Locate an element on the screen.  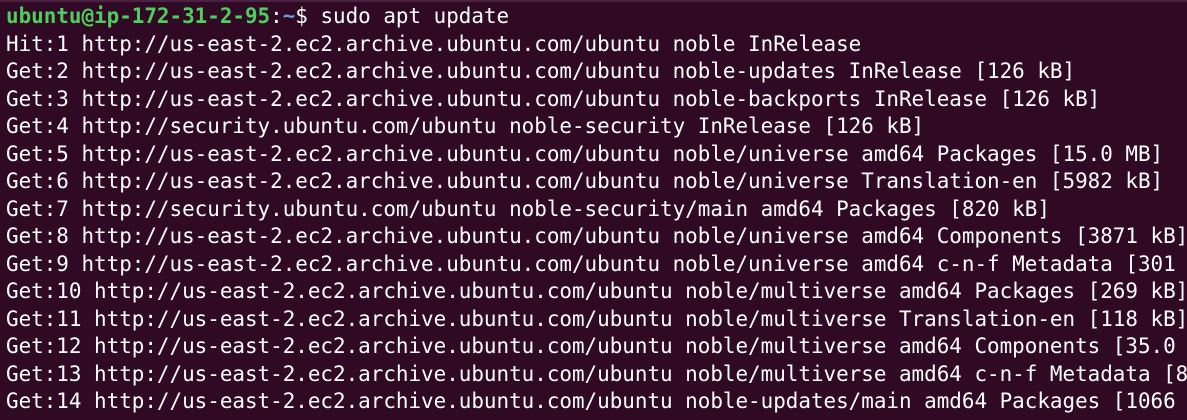
prompt-symbol: $ is located at coordinates (308, 16).